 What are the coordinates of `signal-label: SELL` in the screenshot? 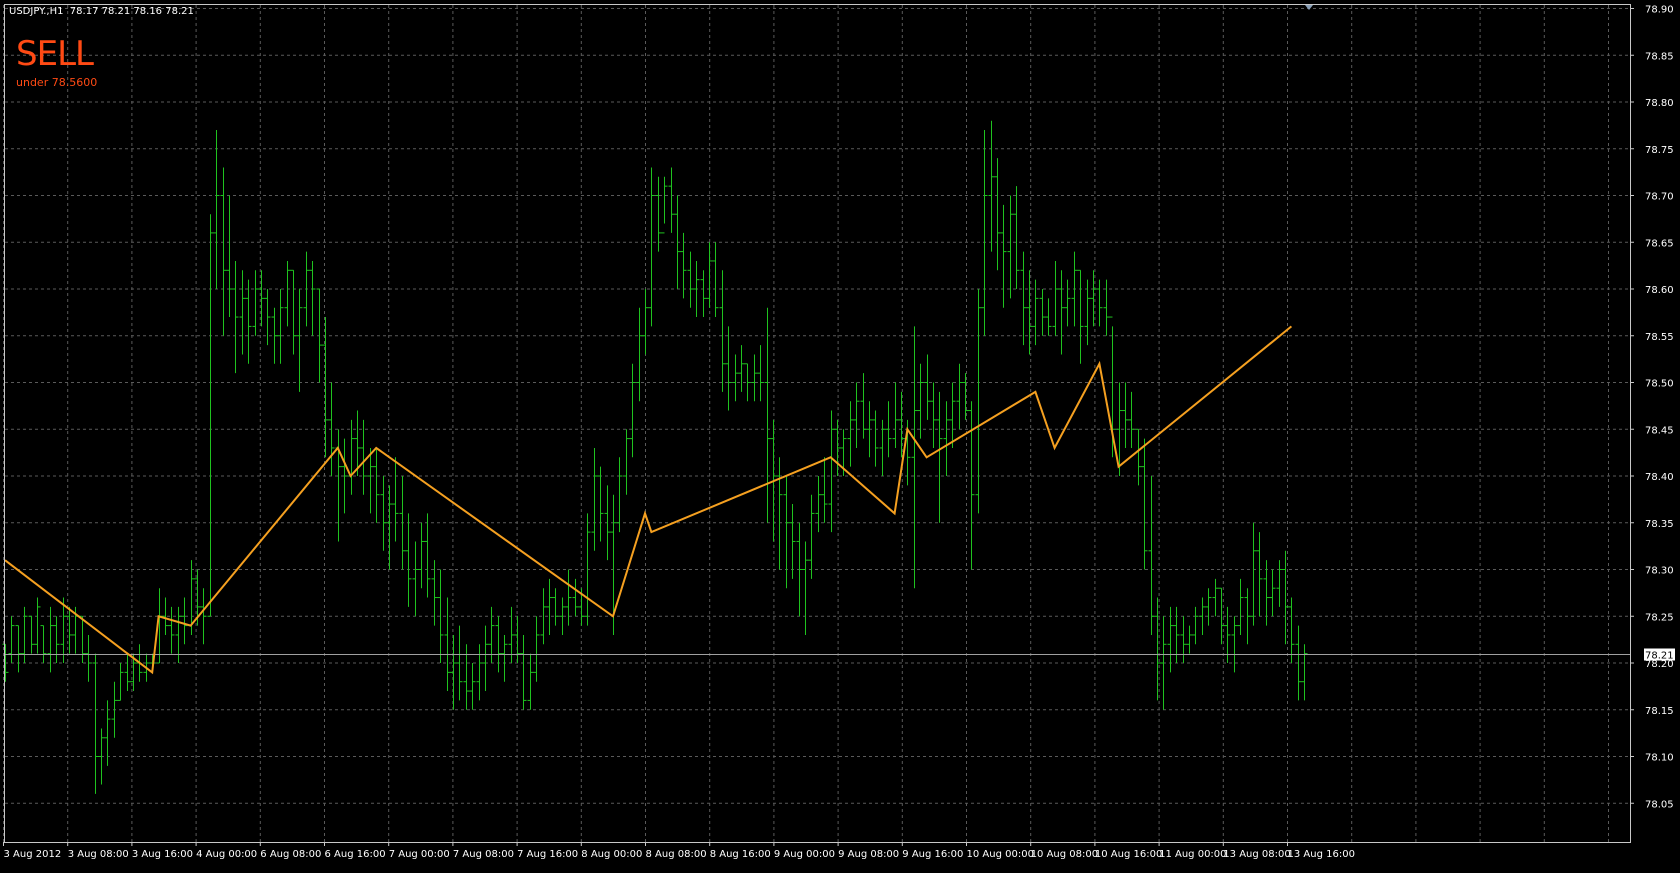 It's located at (55, 54).